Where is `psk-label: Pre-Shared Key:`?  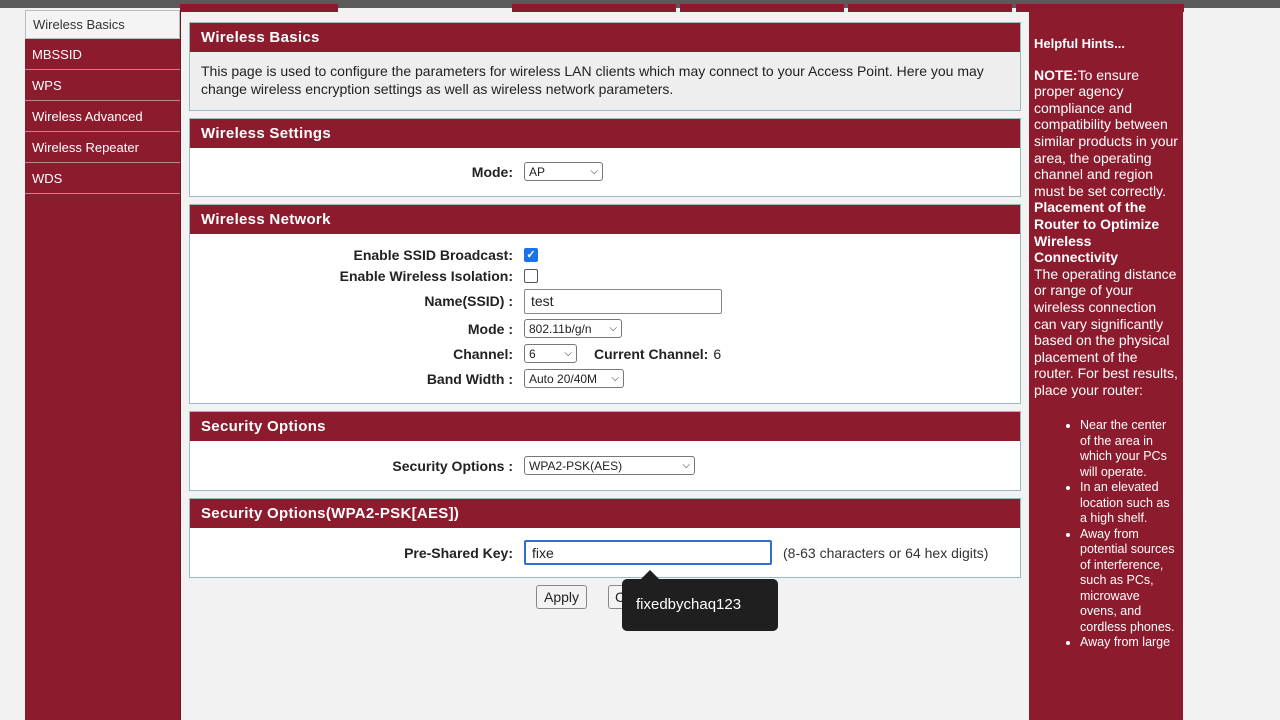
psk-label: Pre-Shared Key: is located at coordinates (458, 552).